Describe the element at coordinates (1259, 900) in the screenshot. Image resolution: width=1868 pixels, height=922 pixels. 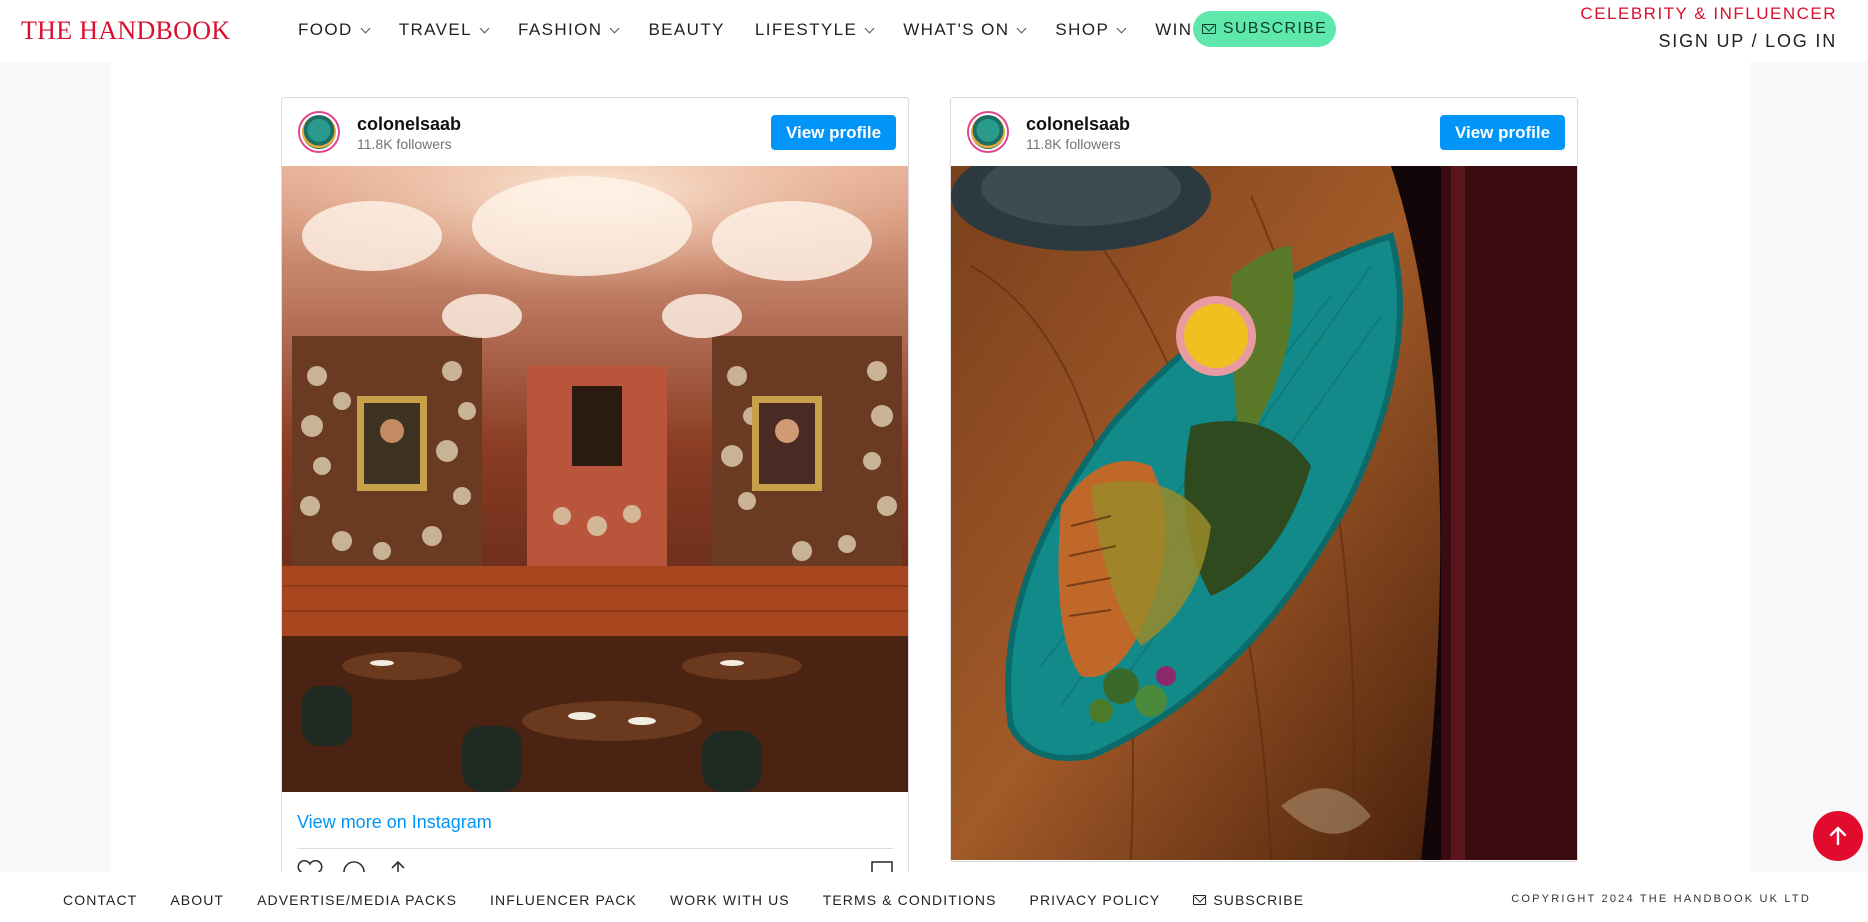
I see `footer-subscribe-label: SUBSCRIBE` at that location.